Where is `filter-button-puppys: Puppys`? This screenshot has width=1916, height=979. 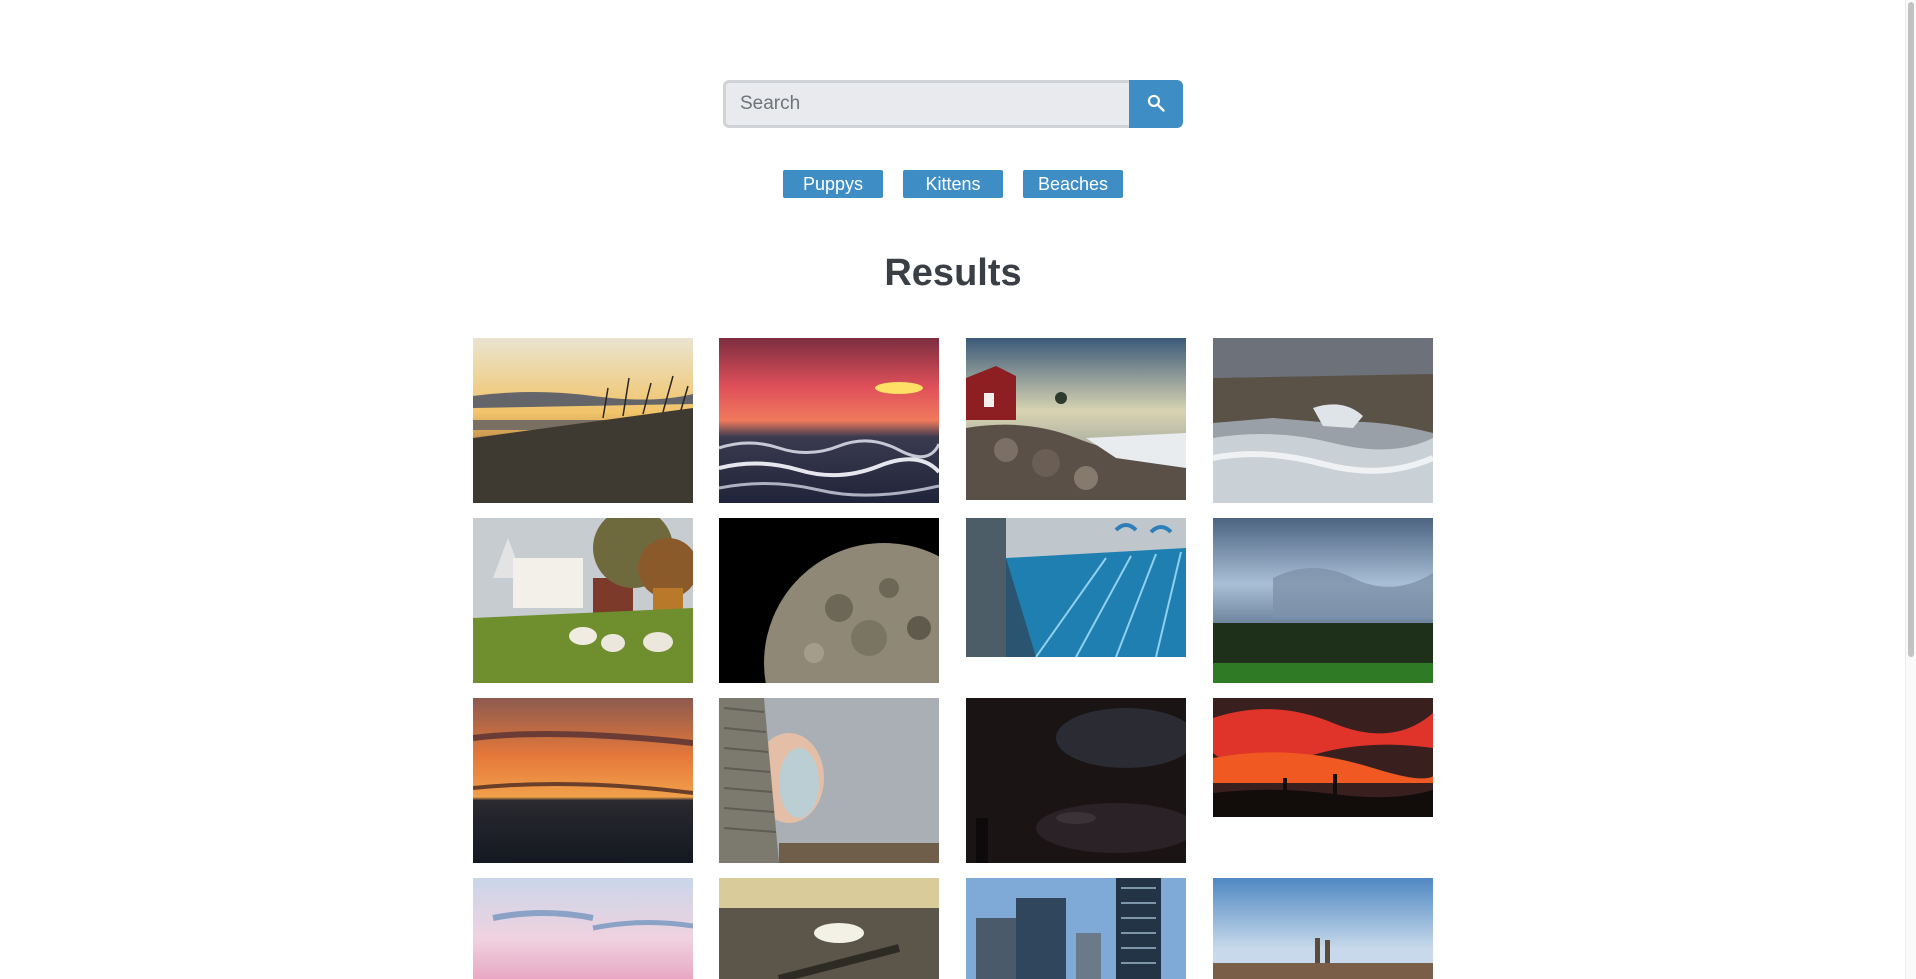
filter-button-puppys: Puppys is located at coordinates (833, 184).